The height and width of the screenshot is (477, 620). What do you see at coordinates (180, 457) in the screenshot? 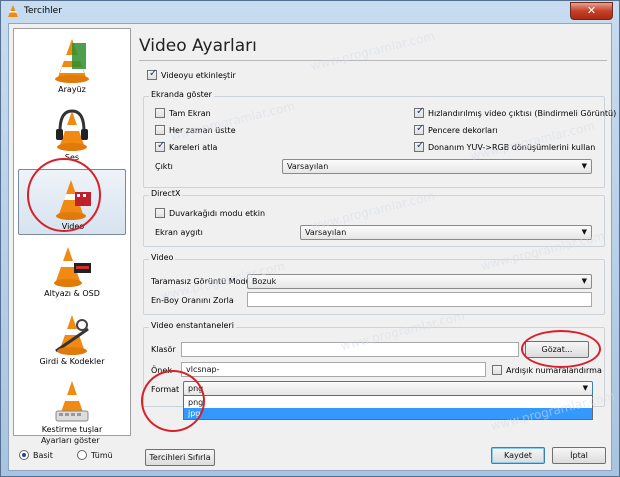
I see `reset-preferences-button: Tercihleri Sıfırla` at bounding box center [180, 457].